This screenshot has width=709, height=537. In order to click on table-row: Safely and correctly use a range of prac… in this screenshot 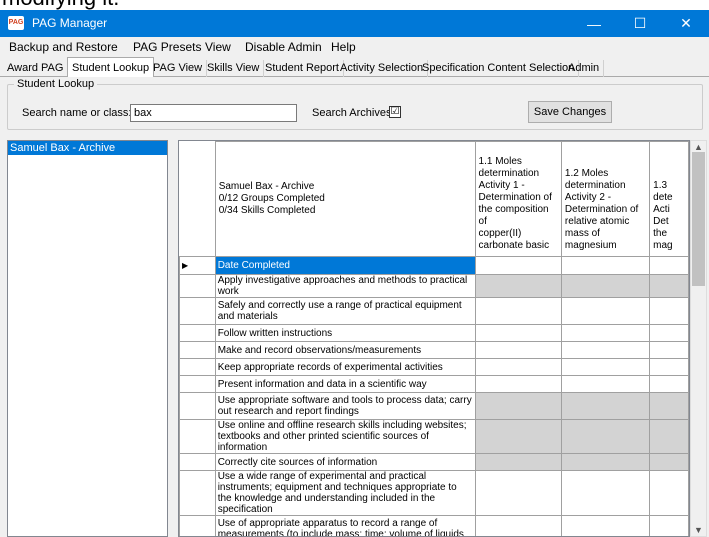, I will do `click(434, 311)`.